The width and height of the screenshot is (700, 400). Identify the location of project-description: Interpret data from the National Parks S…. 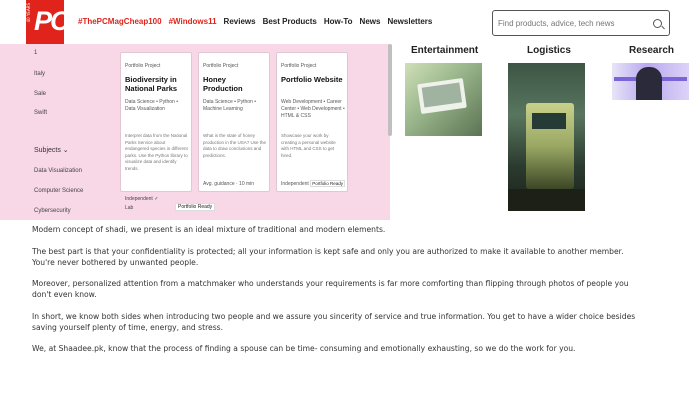
(156, 152).